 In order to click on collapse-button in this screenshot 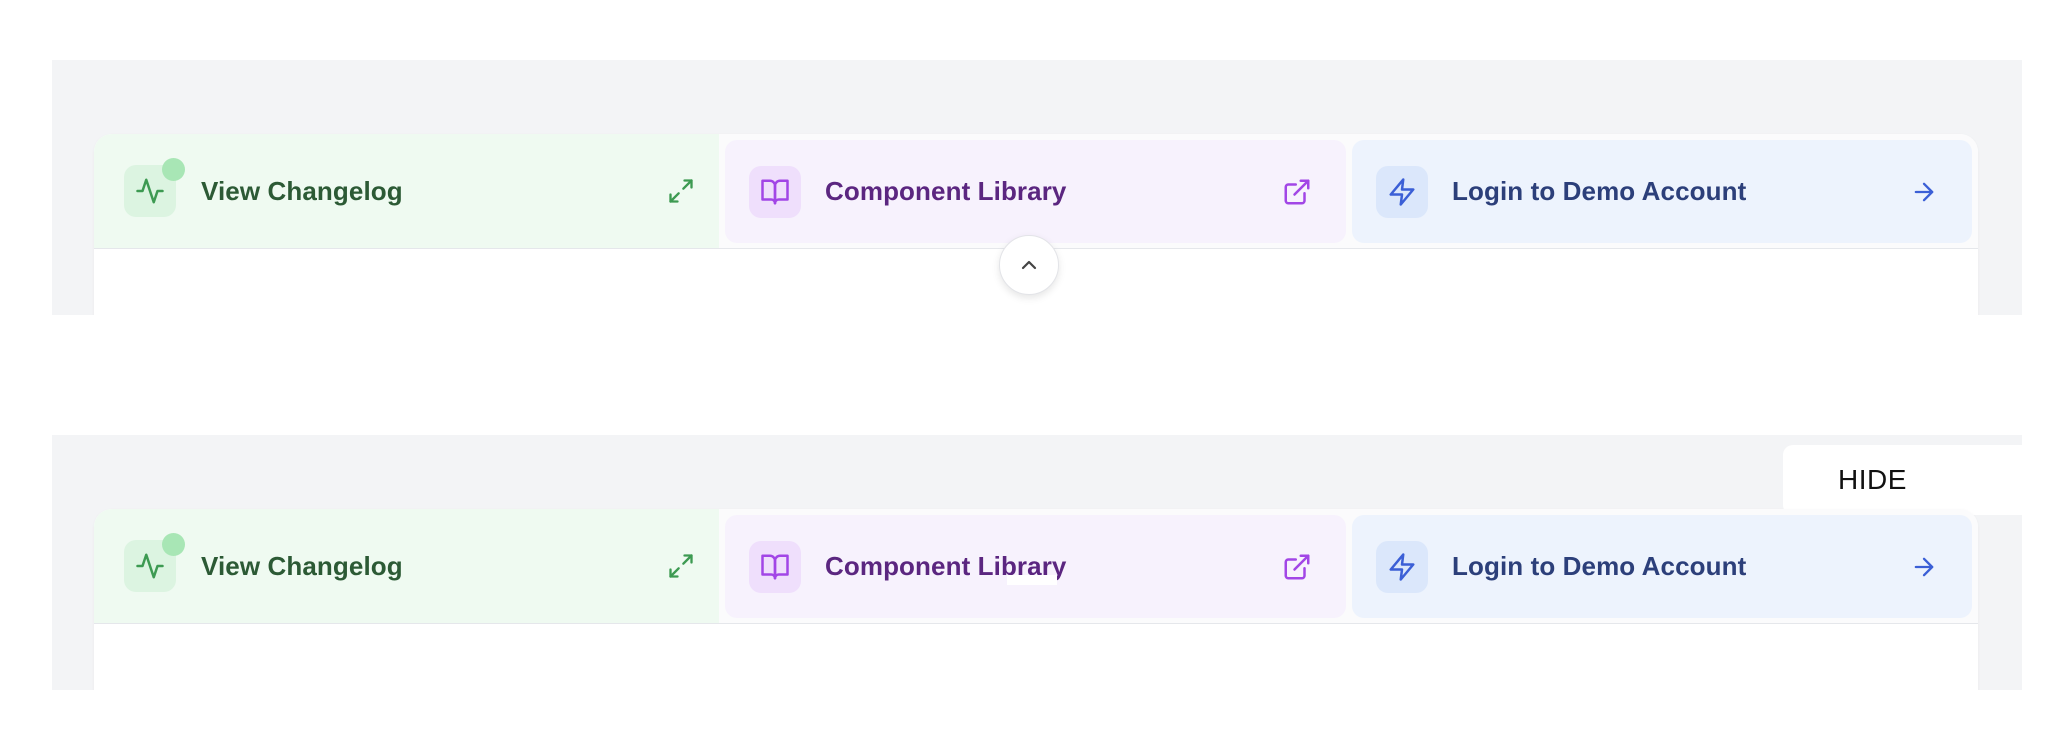, I will do `click(1029, 265)`.